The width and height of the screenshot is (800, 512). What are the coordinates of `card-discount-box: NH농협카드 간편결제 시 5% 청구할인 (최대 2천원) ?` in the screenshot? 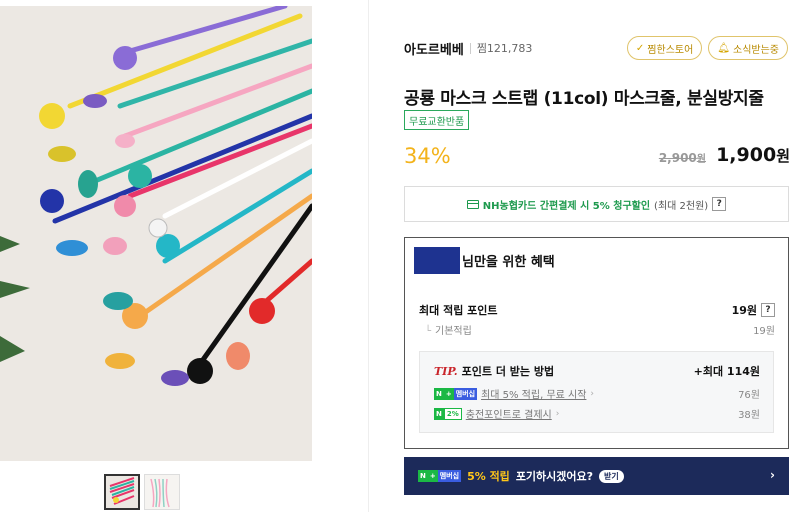 It's located at (596, 204).